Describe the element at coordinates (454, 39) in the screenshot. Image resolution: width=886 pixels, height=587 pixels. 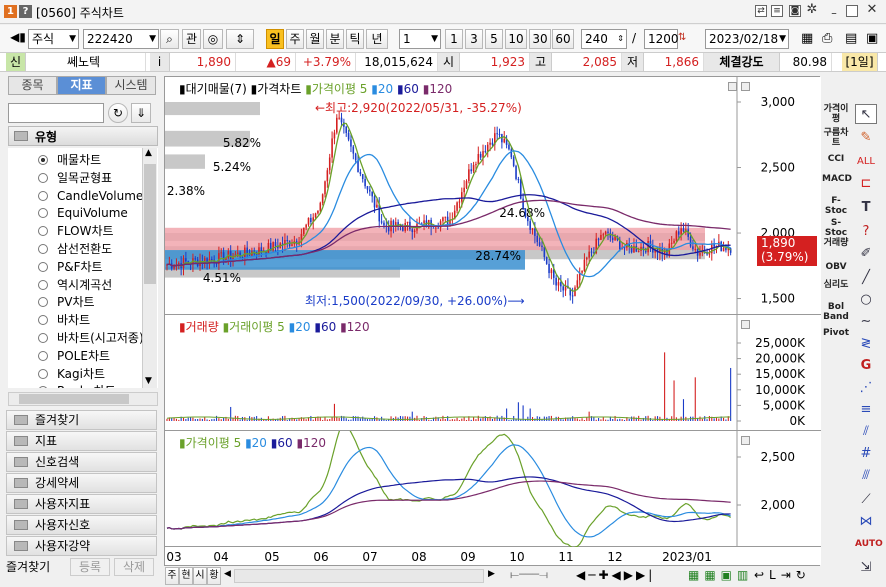
I see `interval-1: 1` at that location.